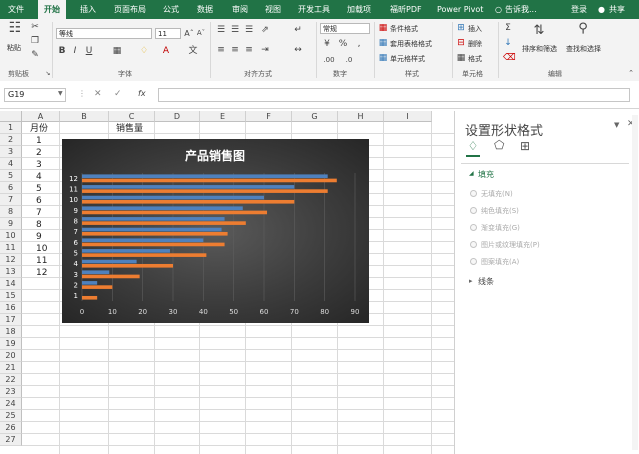 The image size is (639, 454). What do you see at coordinates (11, 404) in the screenshot?
I see `row-header: 24` at bounding box center [11, 404].